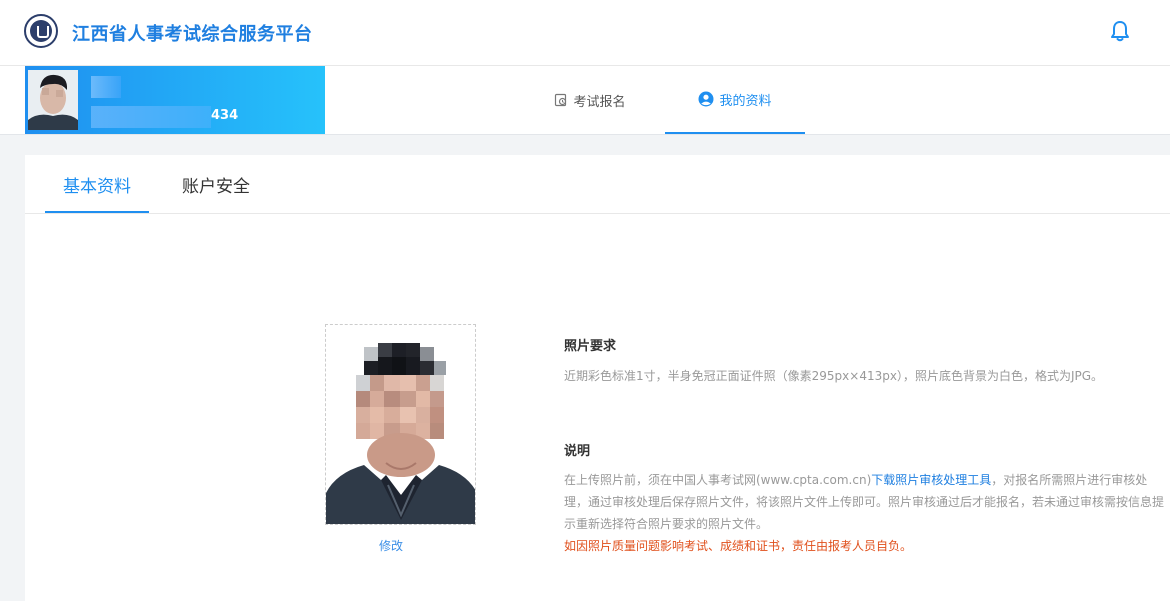  I want to click on sub-tabs: 基本资料 账户安全, so click(597, 184).